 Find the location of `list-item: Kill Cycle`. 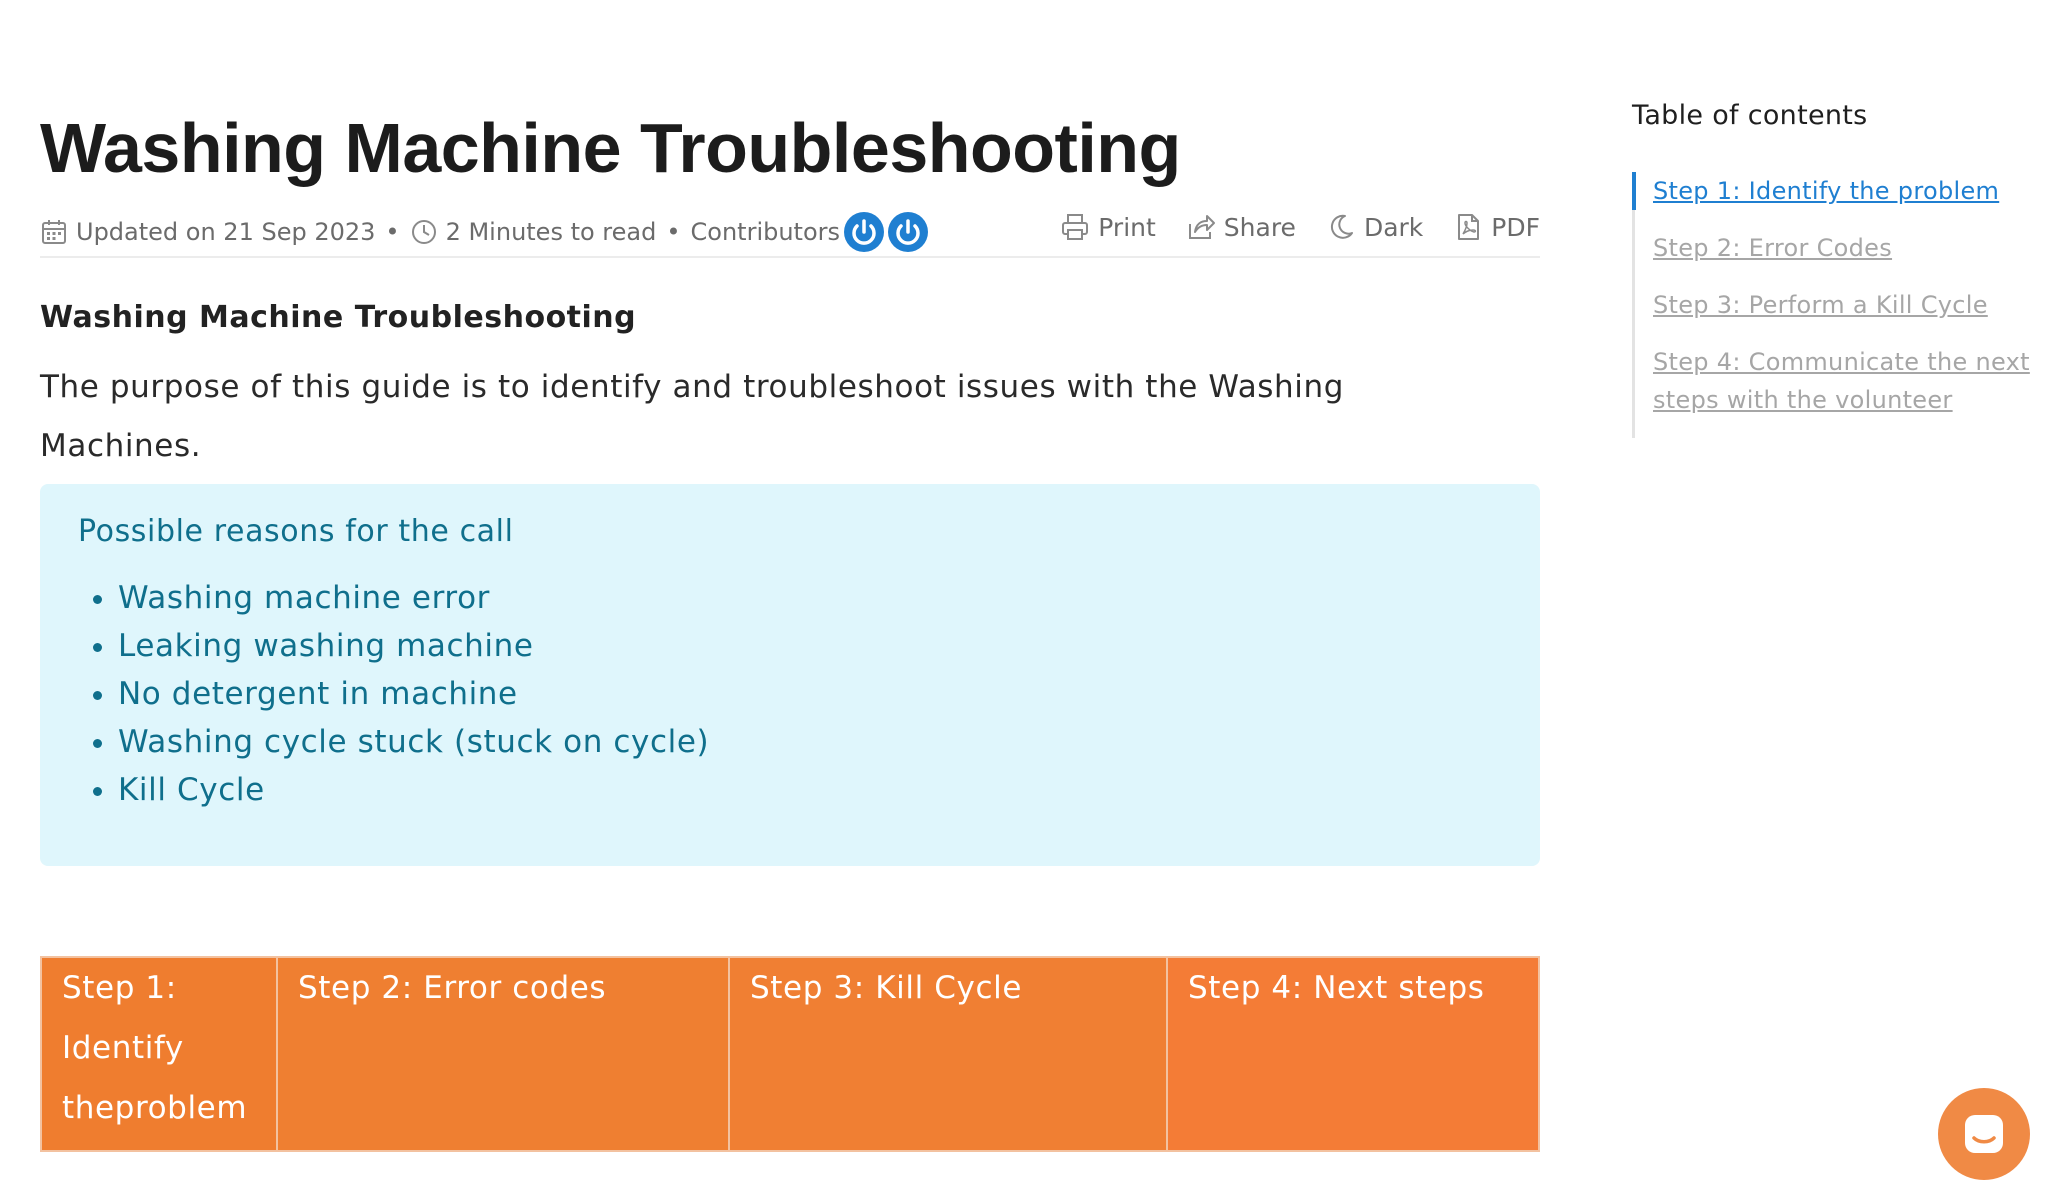

list-item: Kill Cycle is located at coordinates (413, 790).